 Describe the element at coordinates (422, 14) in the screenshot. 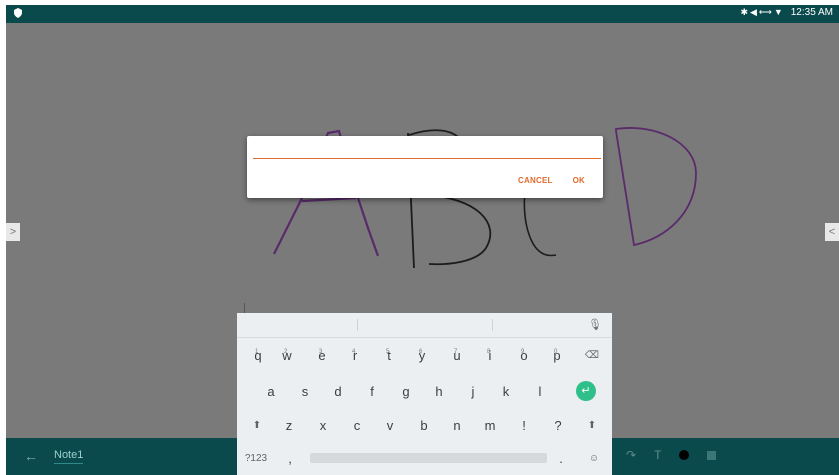

I see `status-bar: ✱◀⟷▼ 12:35 AM` at that location.